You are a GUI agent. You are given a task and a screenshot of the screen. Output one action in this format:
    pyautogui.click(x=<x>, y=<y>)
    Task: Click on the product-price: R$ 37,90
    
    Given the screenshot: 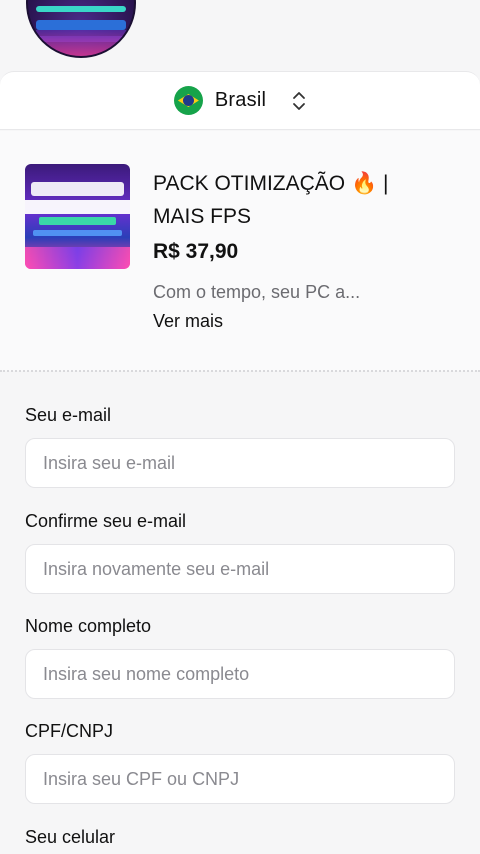 What is the action you would take?
    pyautogui.click(x=196, y=251)
    